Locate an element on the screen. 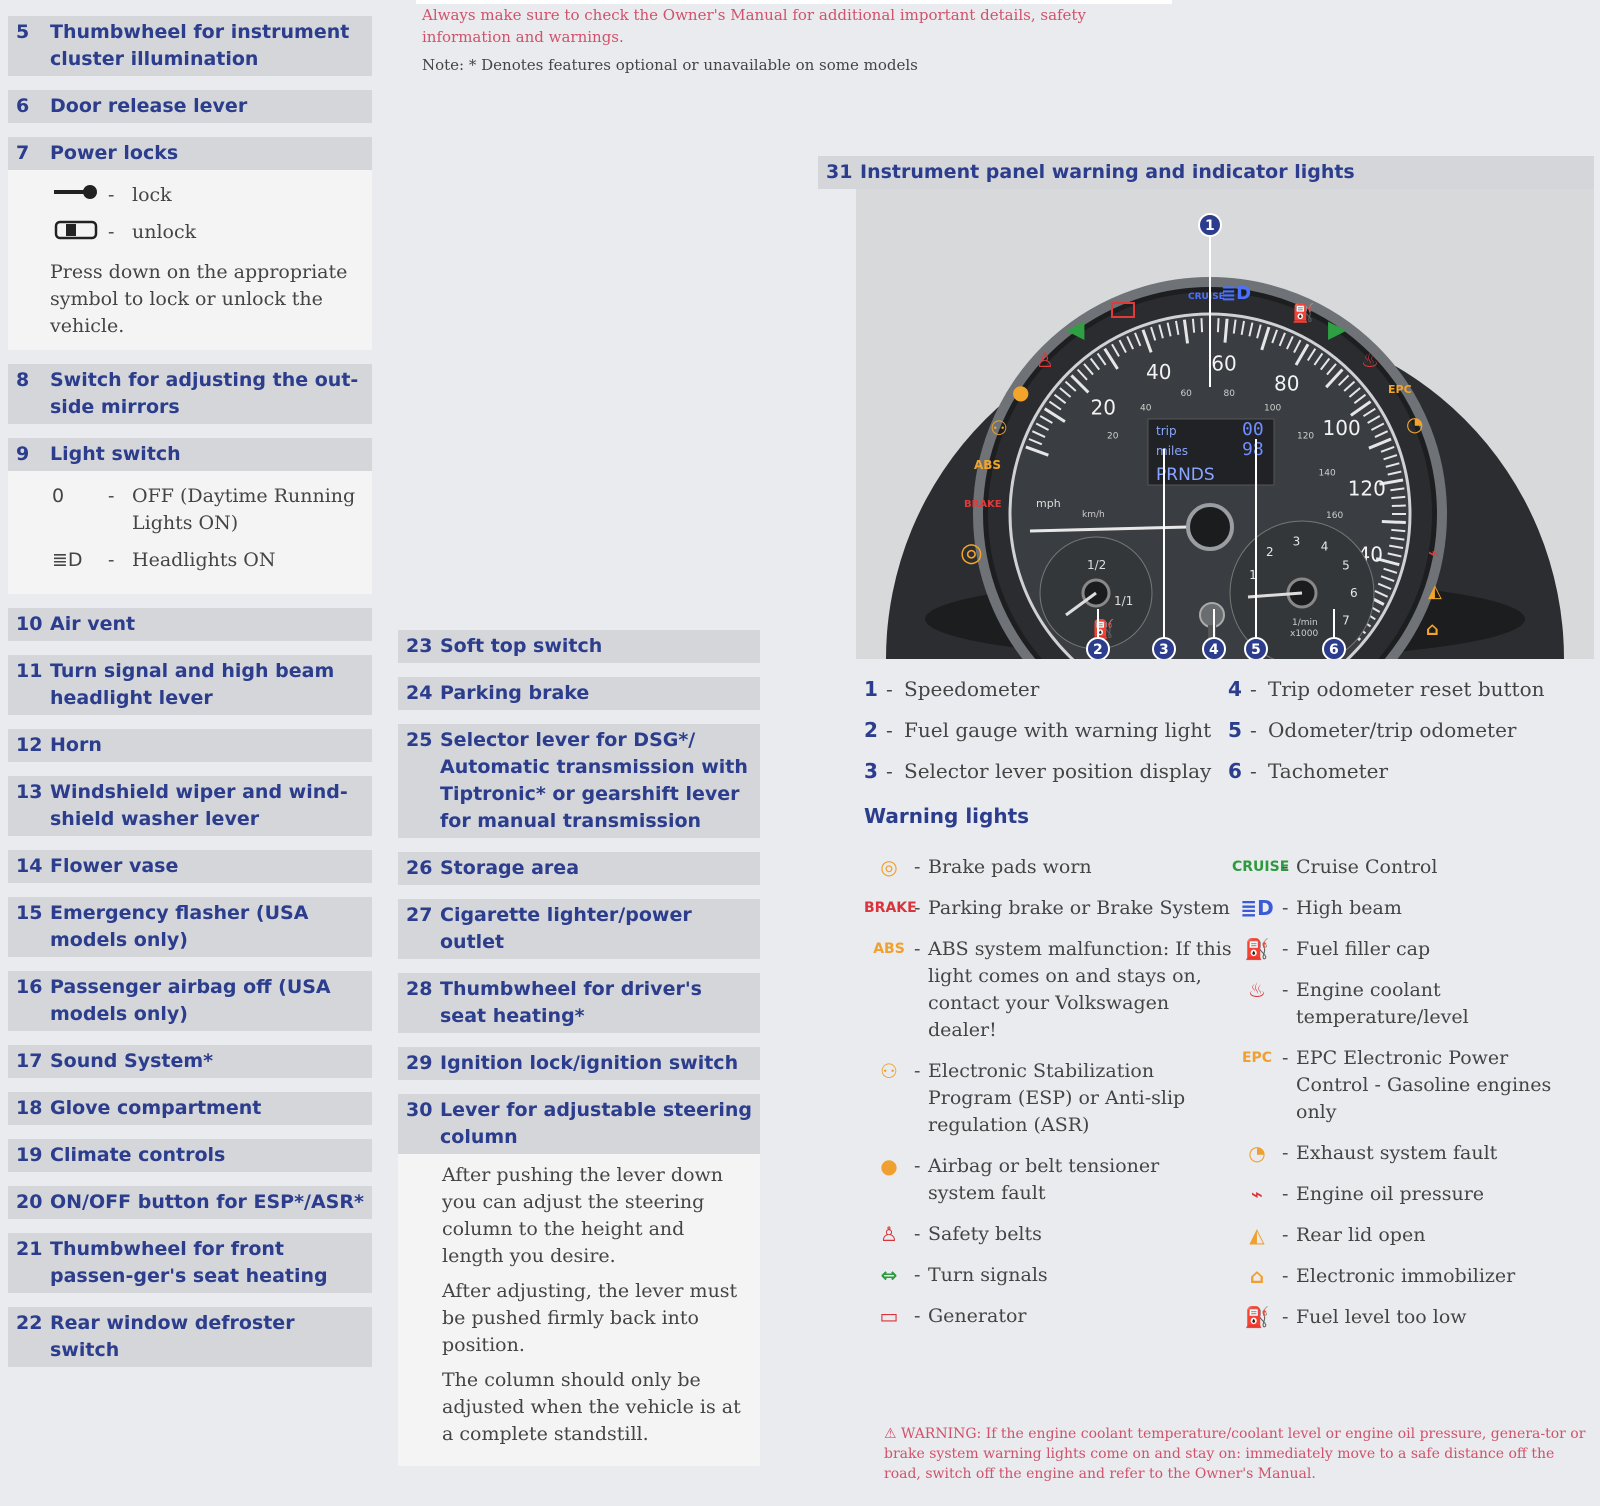  cruise-icon: CRUISE is located at coordinates (1261, 867).